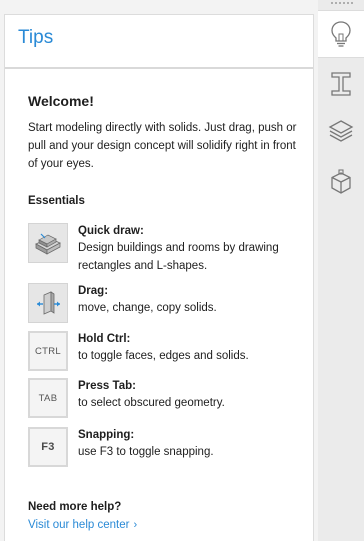 The height and width of the screenshot is (541, 364). What do you see at coordinates (135, 525) in the screenshot?
I see `chevron-right-icon: ›` at bounding box center [135, 525].